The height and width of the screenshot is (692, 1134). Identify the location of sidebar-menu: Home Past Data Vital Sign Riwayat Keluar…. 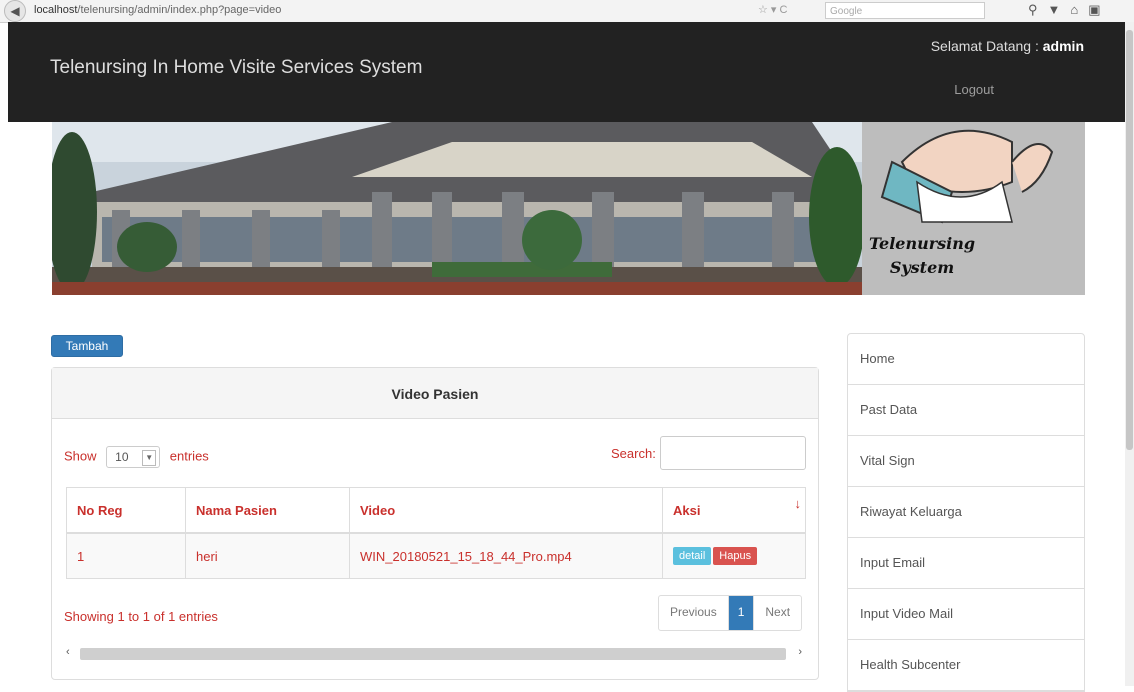
(966, 512).